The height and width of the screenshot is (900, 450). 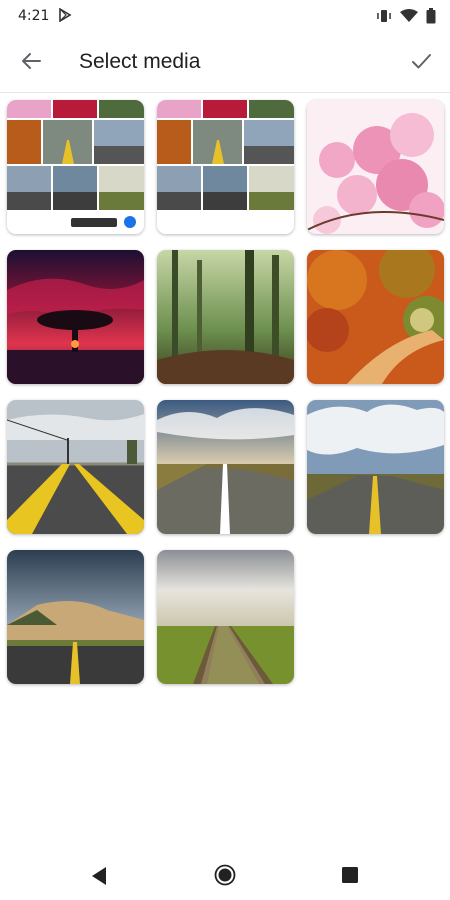 I want to click on media-autumn-path, so click(x=375, y=317).